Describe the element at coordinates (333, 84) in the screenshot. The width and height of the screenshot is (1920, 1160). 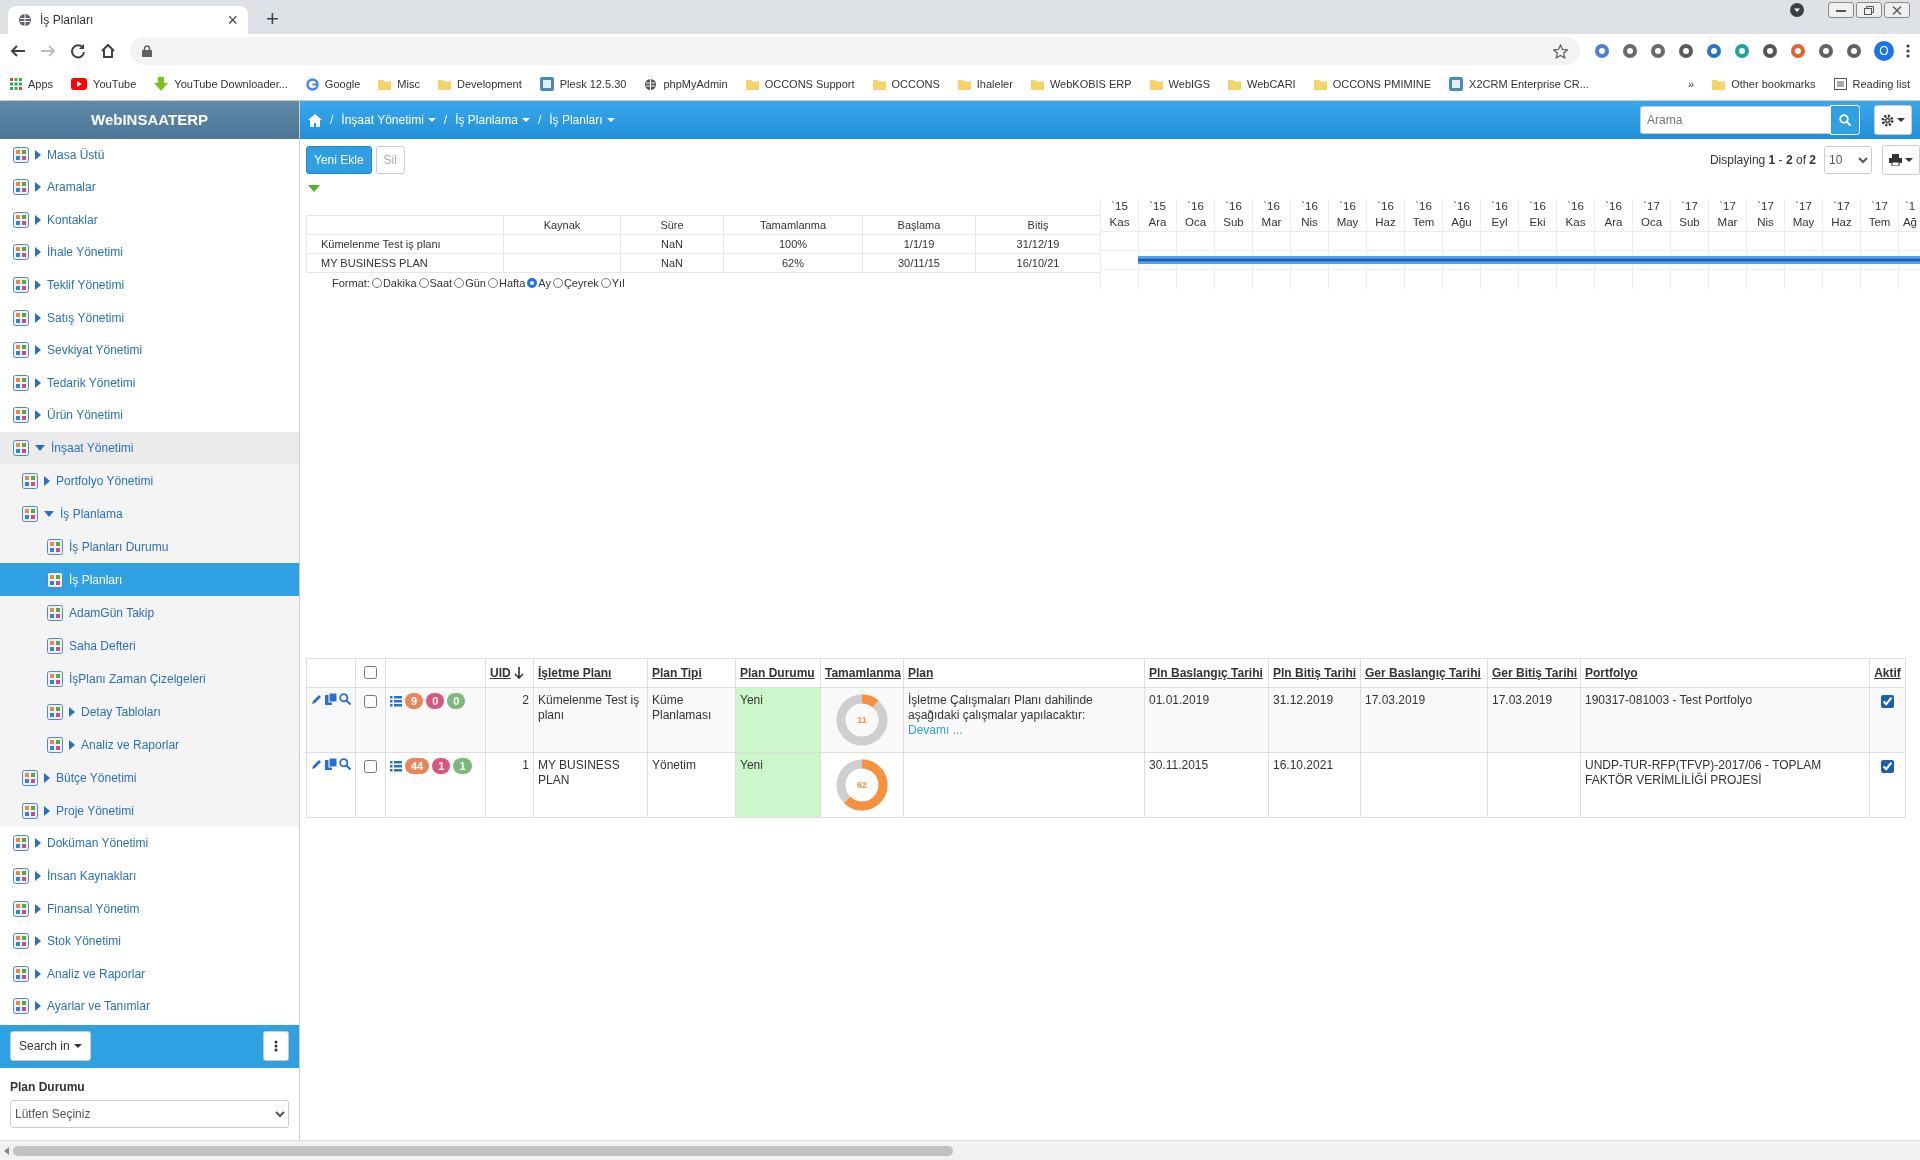
I see `bookmark: Google` at that location.